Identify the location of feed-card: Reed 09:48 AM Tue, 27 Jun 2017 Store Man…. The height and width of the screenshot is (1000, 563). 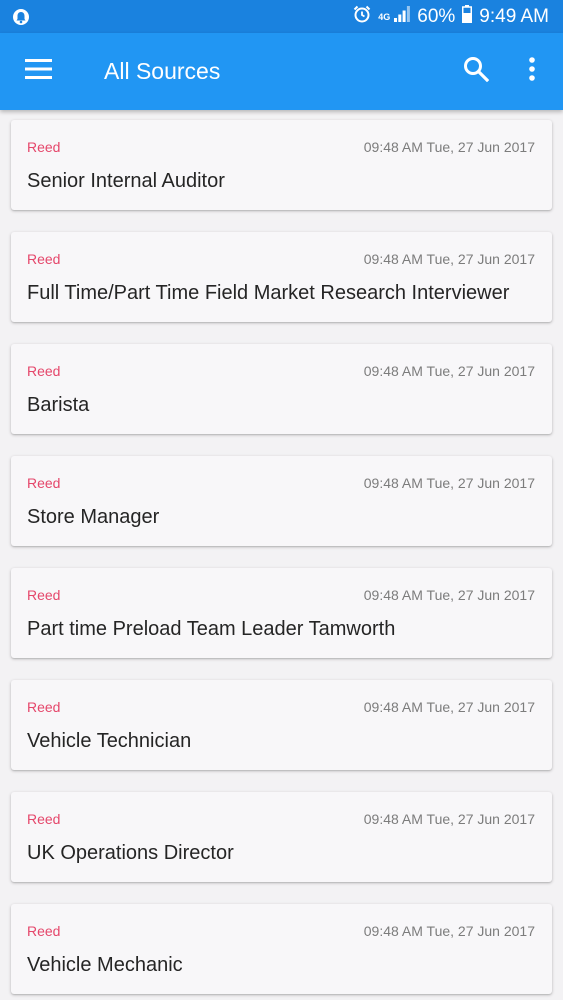
(281, 501).